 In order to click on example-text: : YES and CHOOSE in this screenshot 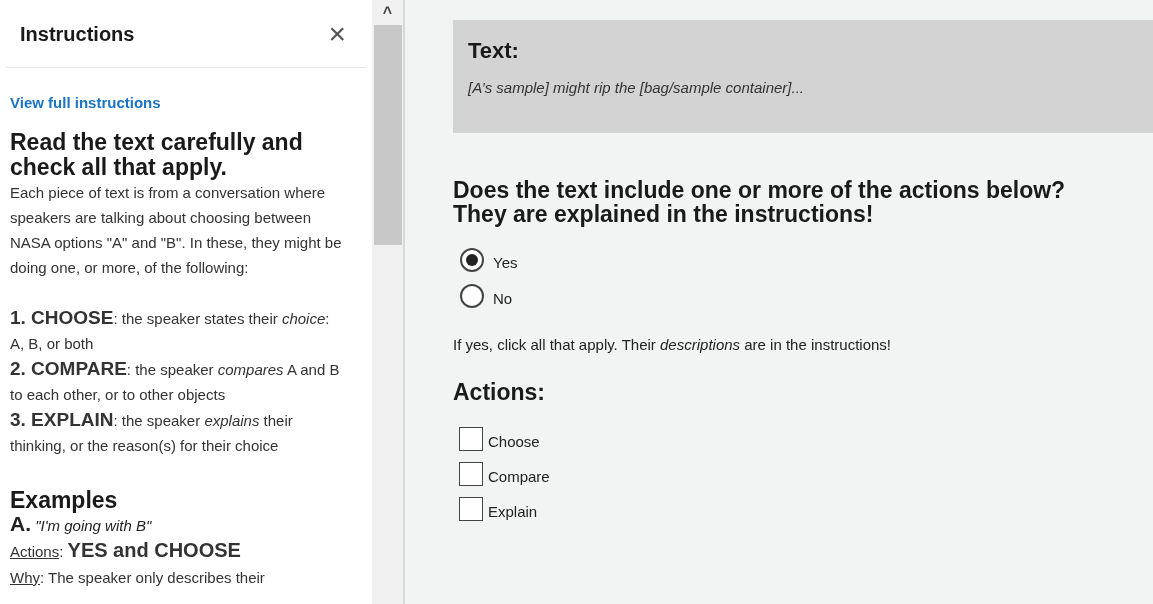, I will do `click(150, 551)`.